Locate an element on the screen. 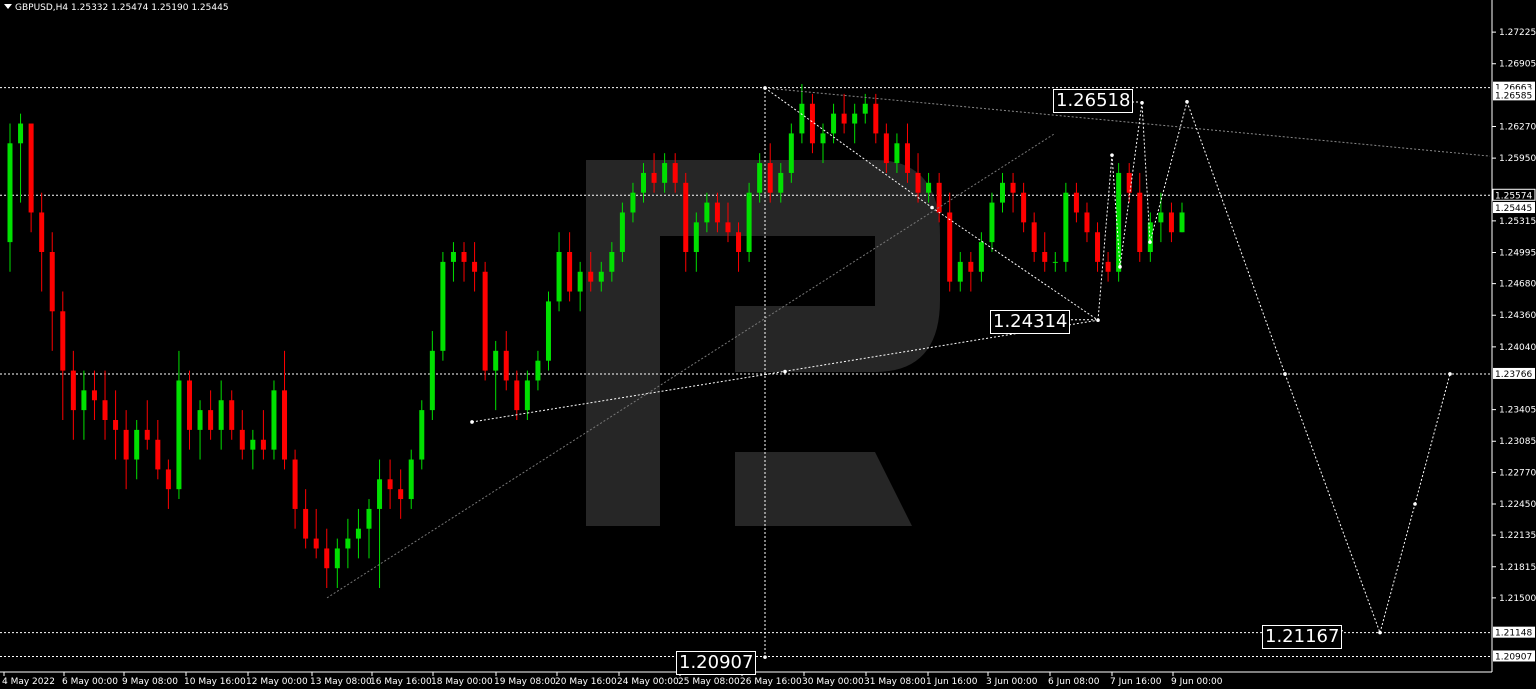  time-tick-label: 6 May 00:00 is located at coordinates (90, 682).